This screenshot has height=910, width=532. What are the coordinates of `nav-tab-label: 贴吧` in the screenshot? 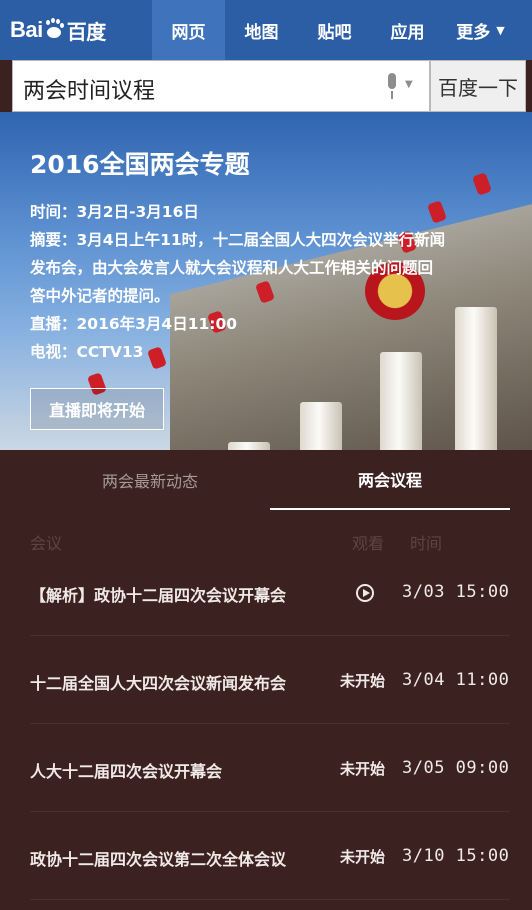 It's located at (334, 32).